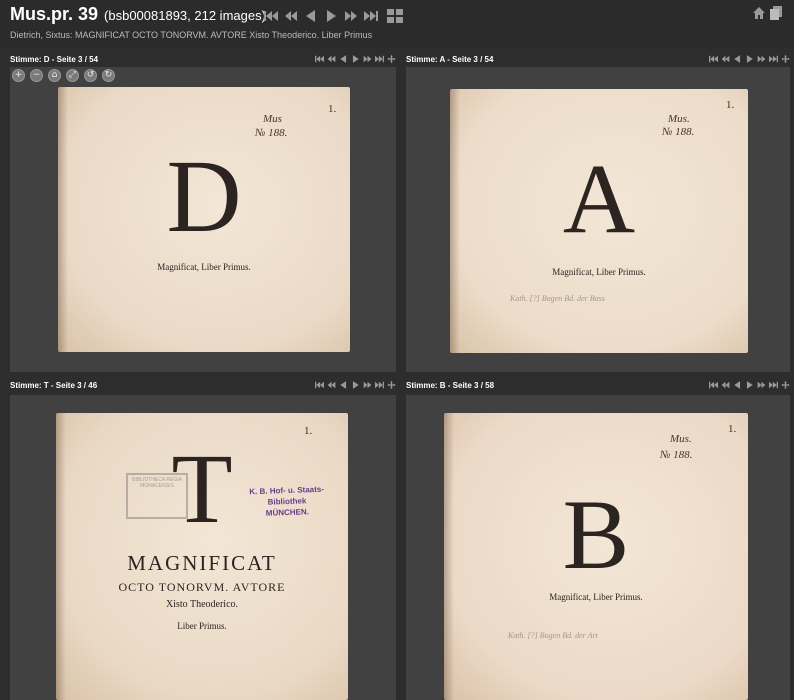 Image resolution: width=794 pixels, height=700 pixels. What do you see at coordinates (202, 563) in the screenshot?
I see `title-line-1: MAGNIFICAT` at bounding box center [202, 563].